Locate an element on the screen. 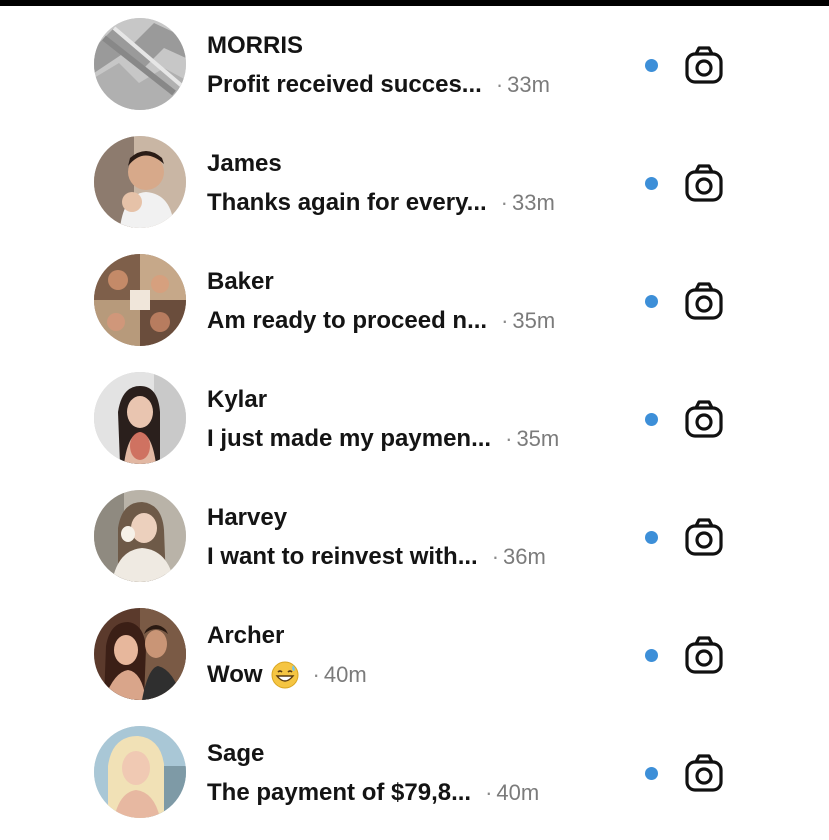 The image size is (829, 840). contact-name: Kylar is located at coordinates (237, 399).